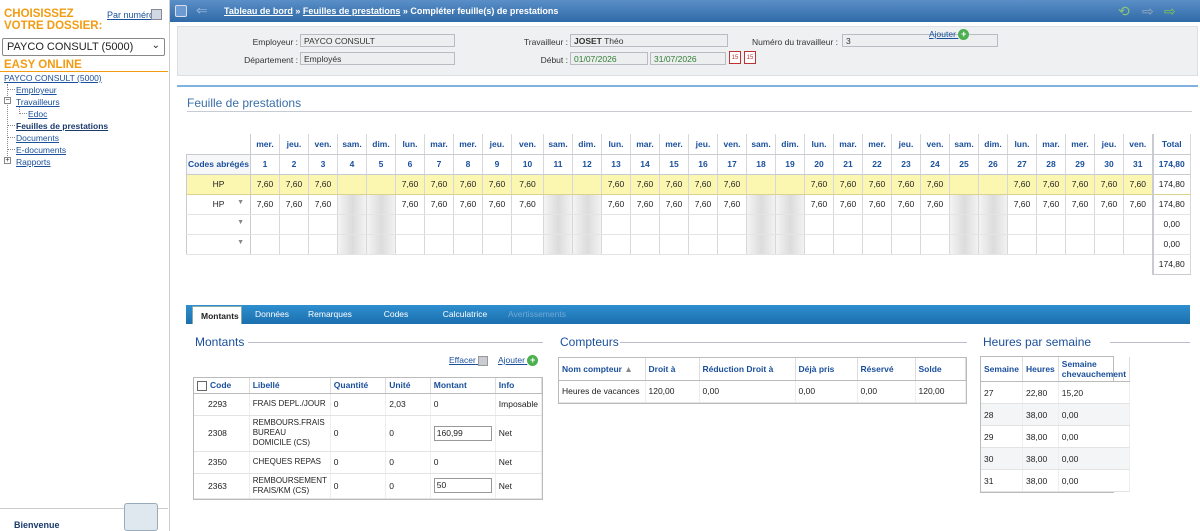 Image resolution: width=1200 pixels, height=531 pixels. I want to click on collapse-icon: −, so click(7, 100).